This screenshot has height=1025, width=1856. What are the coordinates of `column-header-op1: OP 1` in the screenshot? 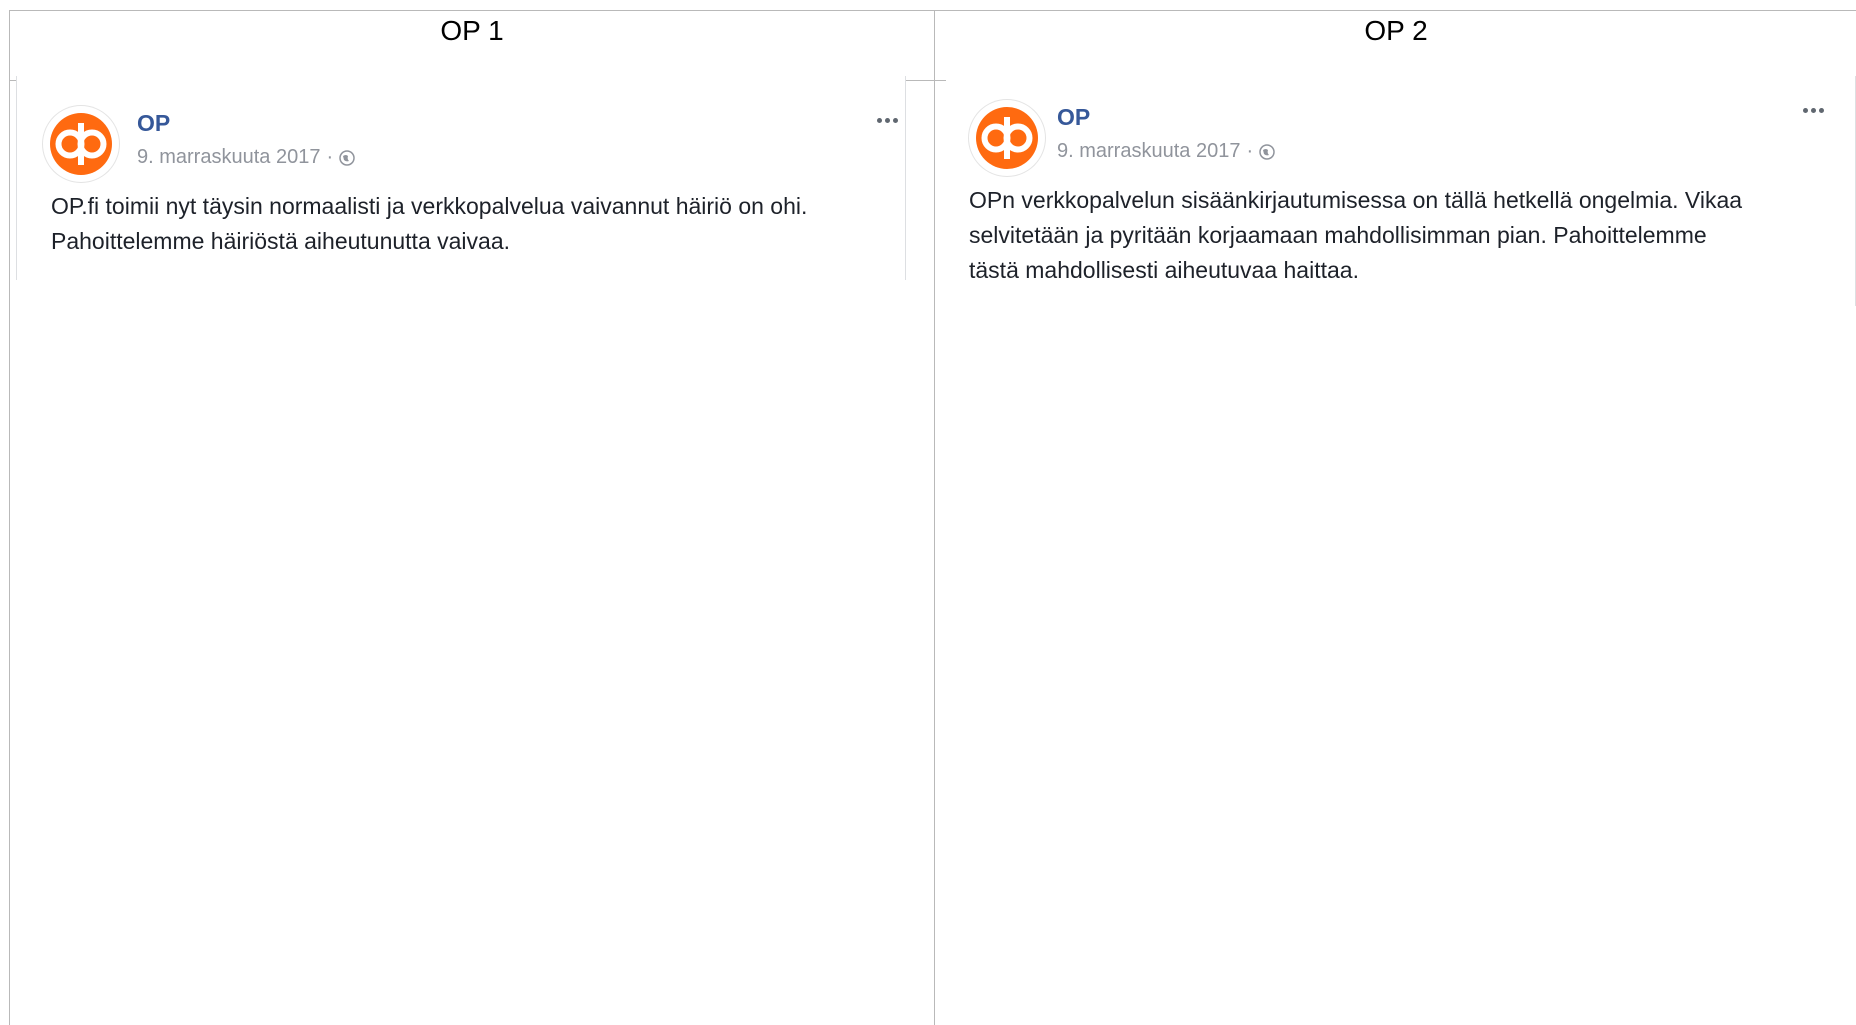 It's located at (472, 30).